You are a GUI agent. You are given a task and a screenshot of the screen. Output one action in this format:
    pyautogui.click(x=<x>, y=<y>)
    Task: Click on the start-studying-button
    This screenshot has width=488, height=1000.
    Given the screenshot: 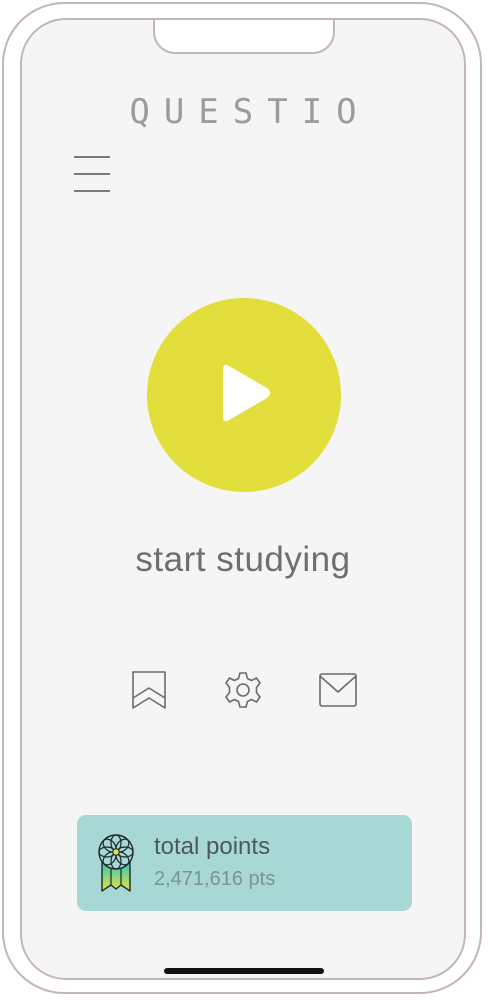 What is the action you would take?
    pyautogui.click(x=244, y=395)
    